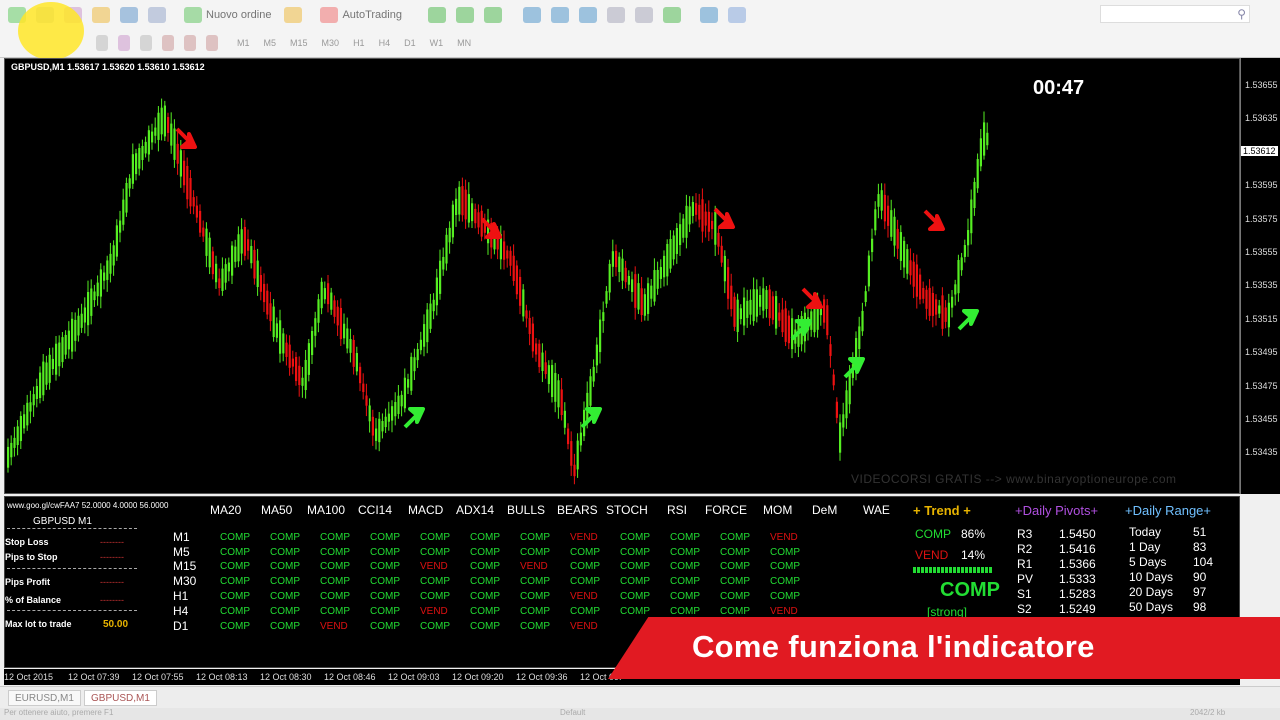 The width and height of the screenshot is (1280, 720). I want to click on price-tick: 1.53555, so click(1261, 252).